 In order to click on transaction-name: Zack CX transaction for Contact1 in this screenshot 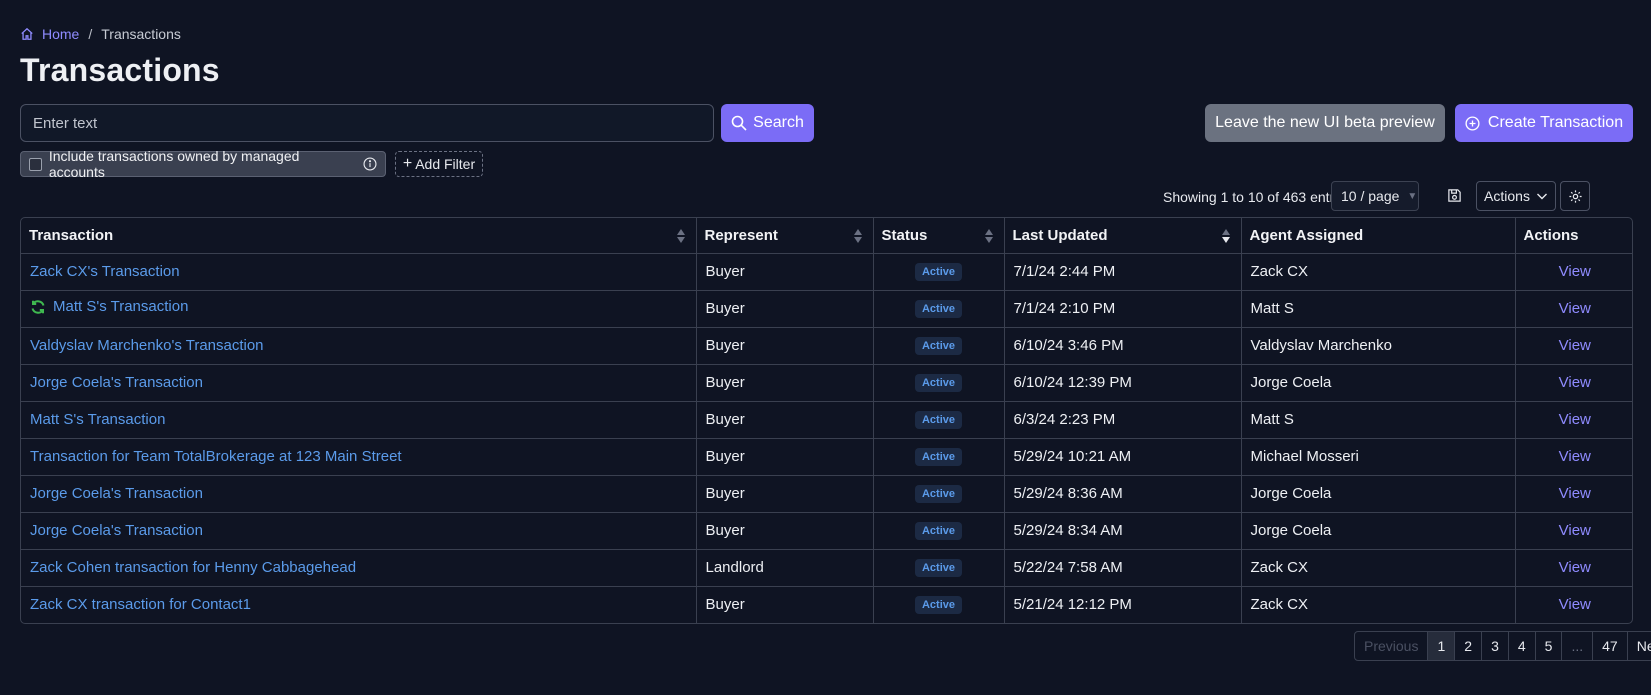, I will do `click(140, 605)`.